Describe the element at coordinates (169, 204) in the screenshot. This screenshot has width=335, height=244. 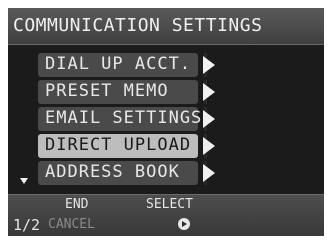
I see `select-label: SELECT` at that location.